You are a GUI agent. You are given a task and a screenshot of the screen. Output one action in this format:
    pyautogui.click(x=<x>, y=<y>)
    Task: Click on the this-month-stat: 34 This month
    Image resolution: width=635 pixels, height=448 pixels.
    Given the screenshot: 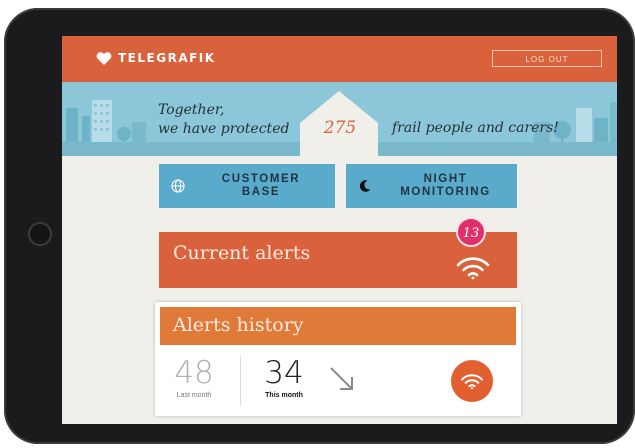 What is the action you would take?
    pyautogui.click(x=284, y=377)
    